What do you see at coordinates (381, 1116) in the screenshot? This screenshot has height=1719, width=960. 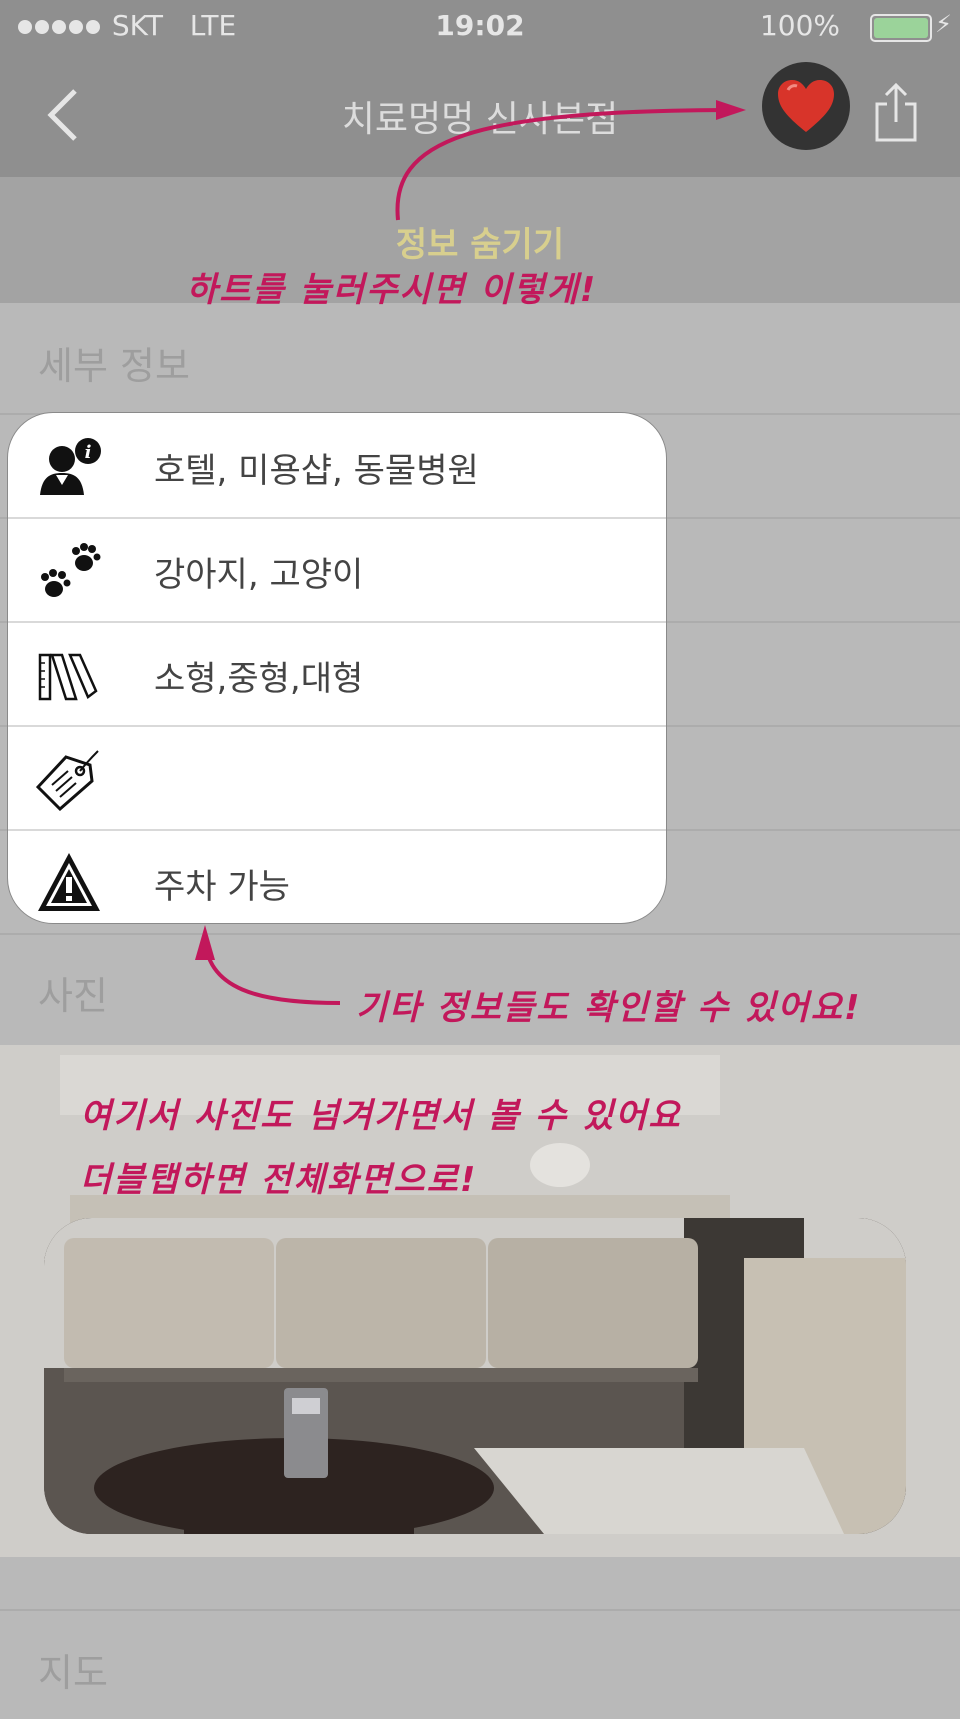 I see `annotation-photo-1: 여기서 사진도 넘겨가면서 볼 수 있어요` at bounding box center [381, 1116].